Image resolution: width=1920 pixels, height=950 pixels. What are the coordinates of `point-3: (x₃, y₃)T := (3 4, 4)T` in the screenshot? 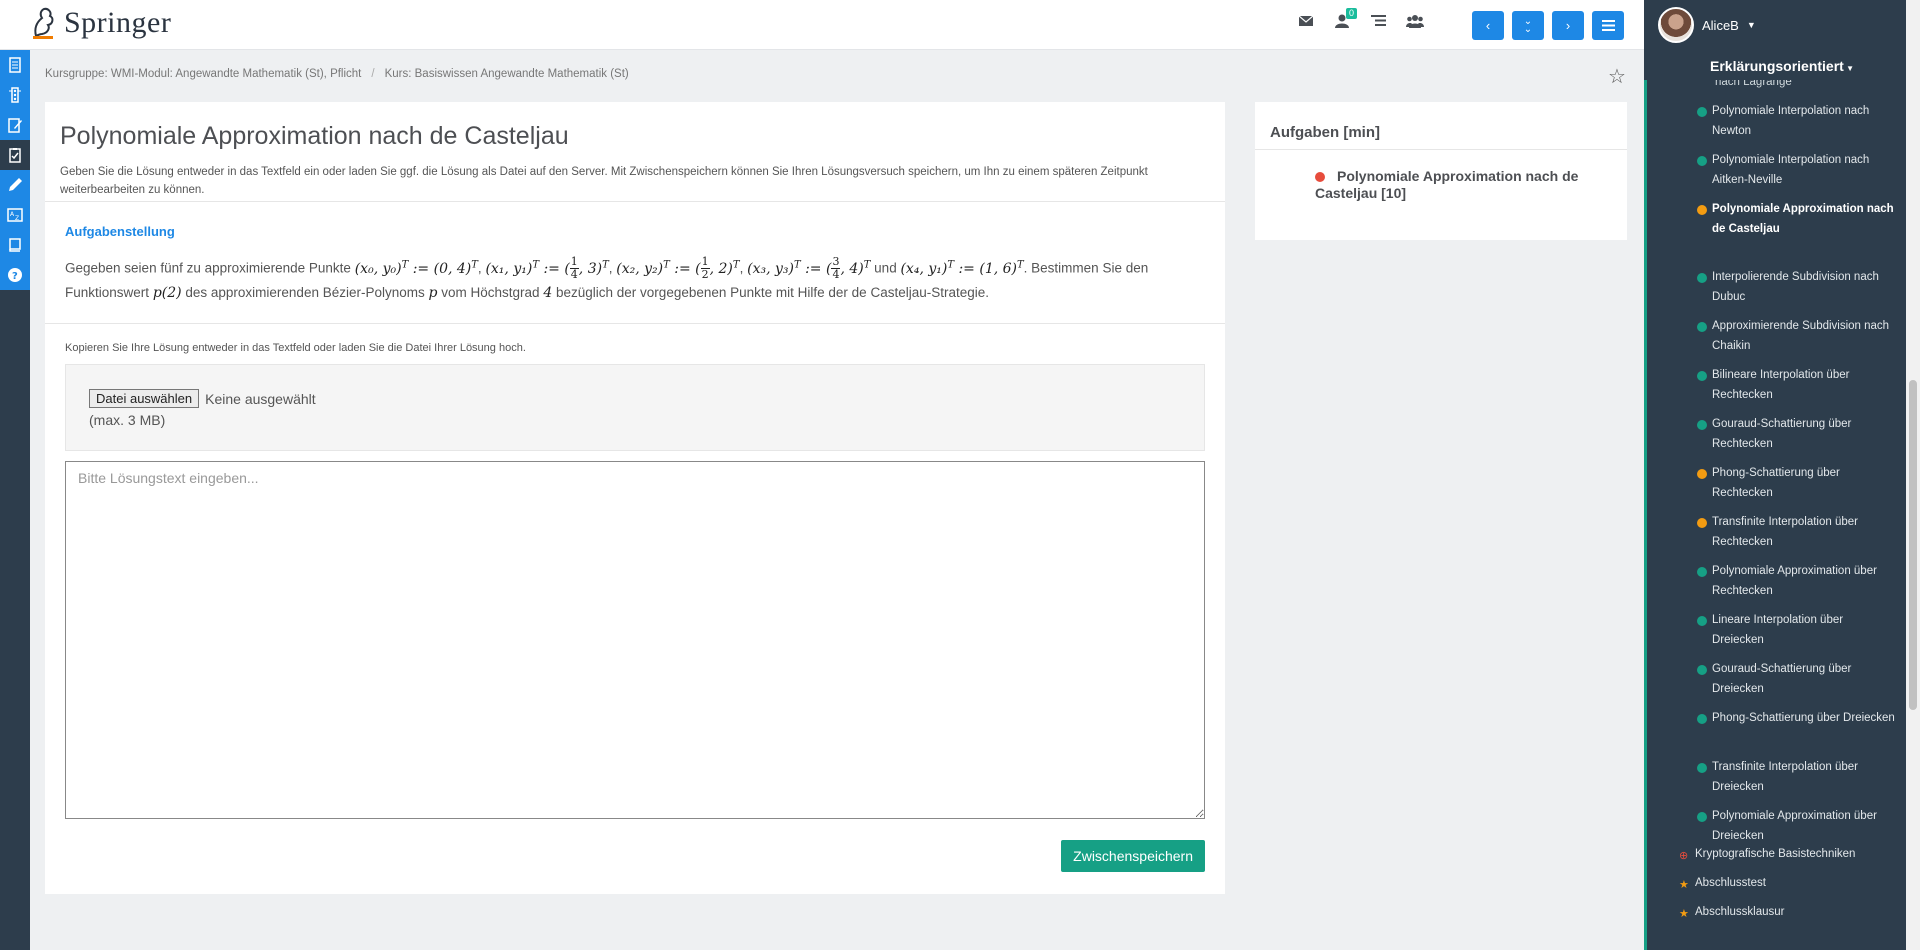 It's located at (808, 268).